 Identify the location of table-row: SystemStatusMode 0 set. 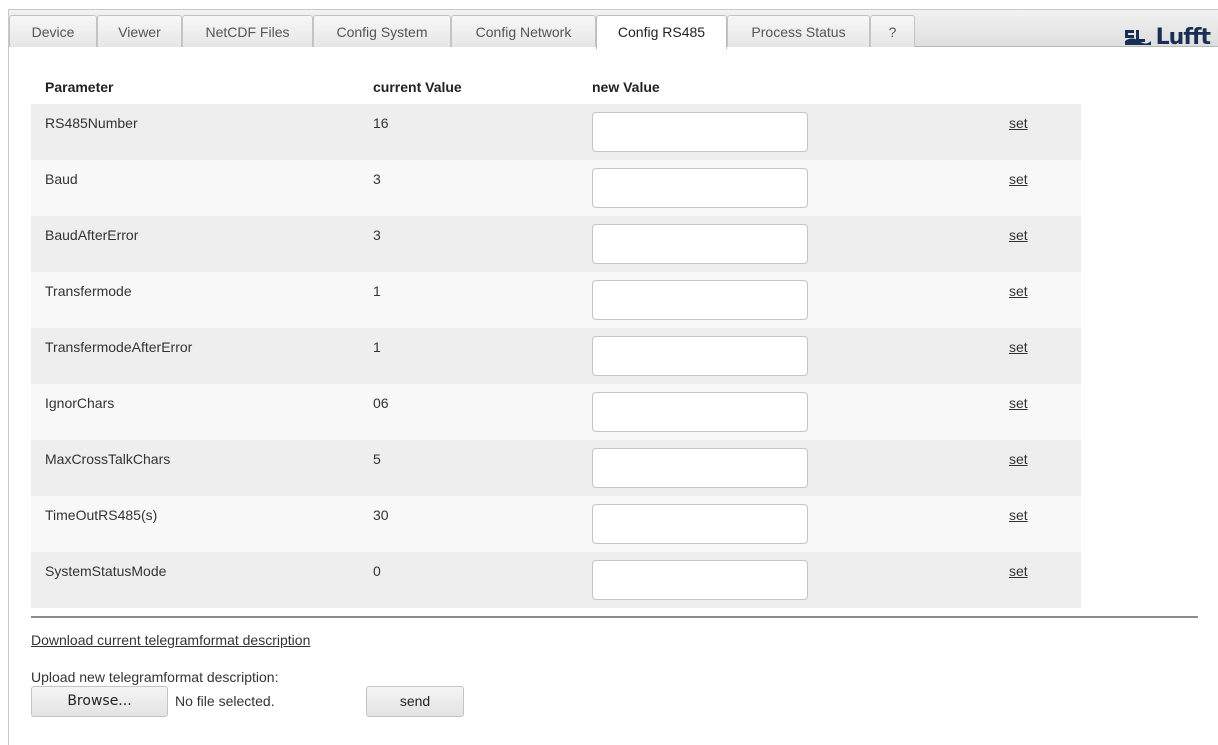
(556, 580).